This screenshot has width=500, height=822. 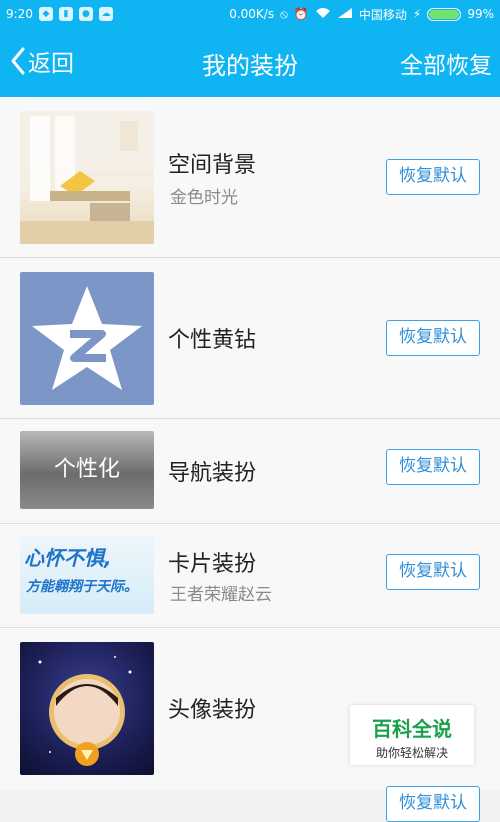 I want to click on battery-icon, so click(x=444, y=14).